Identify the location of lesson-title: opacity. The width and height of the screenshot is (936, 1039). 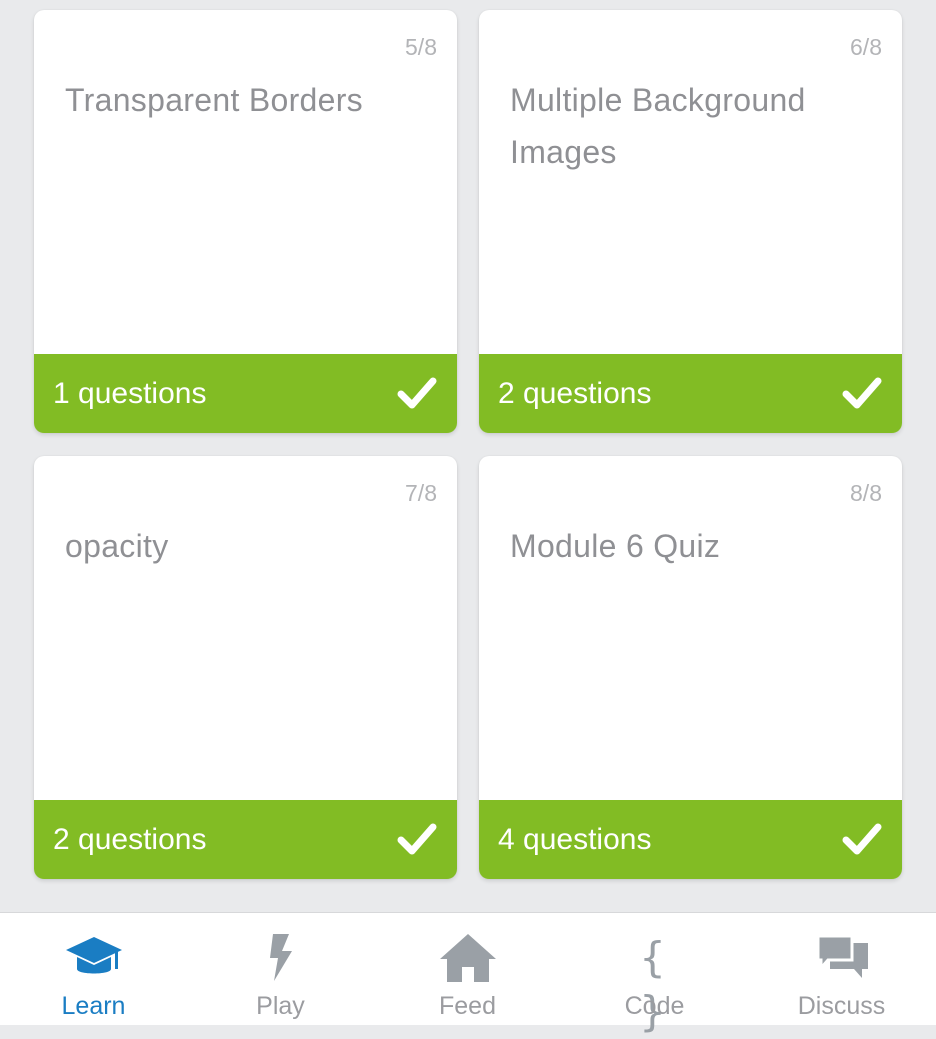
(117, 546).